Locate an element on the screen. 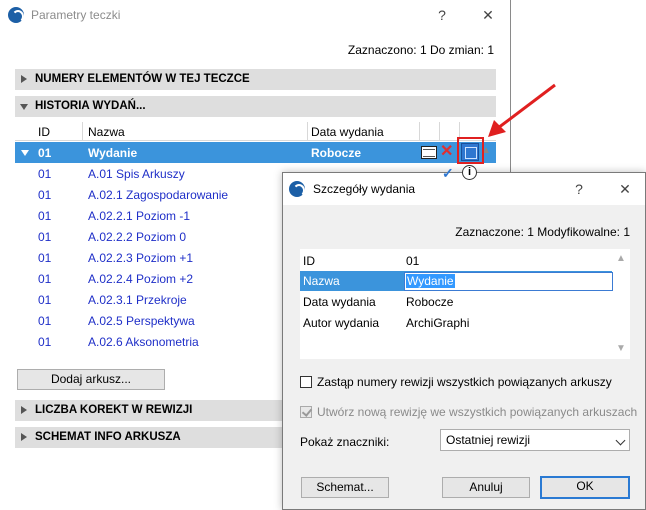  new-revision-checkbox is located at coordinates (306, 412).